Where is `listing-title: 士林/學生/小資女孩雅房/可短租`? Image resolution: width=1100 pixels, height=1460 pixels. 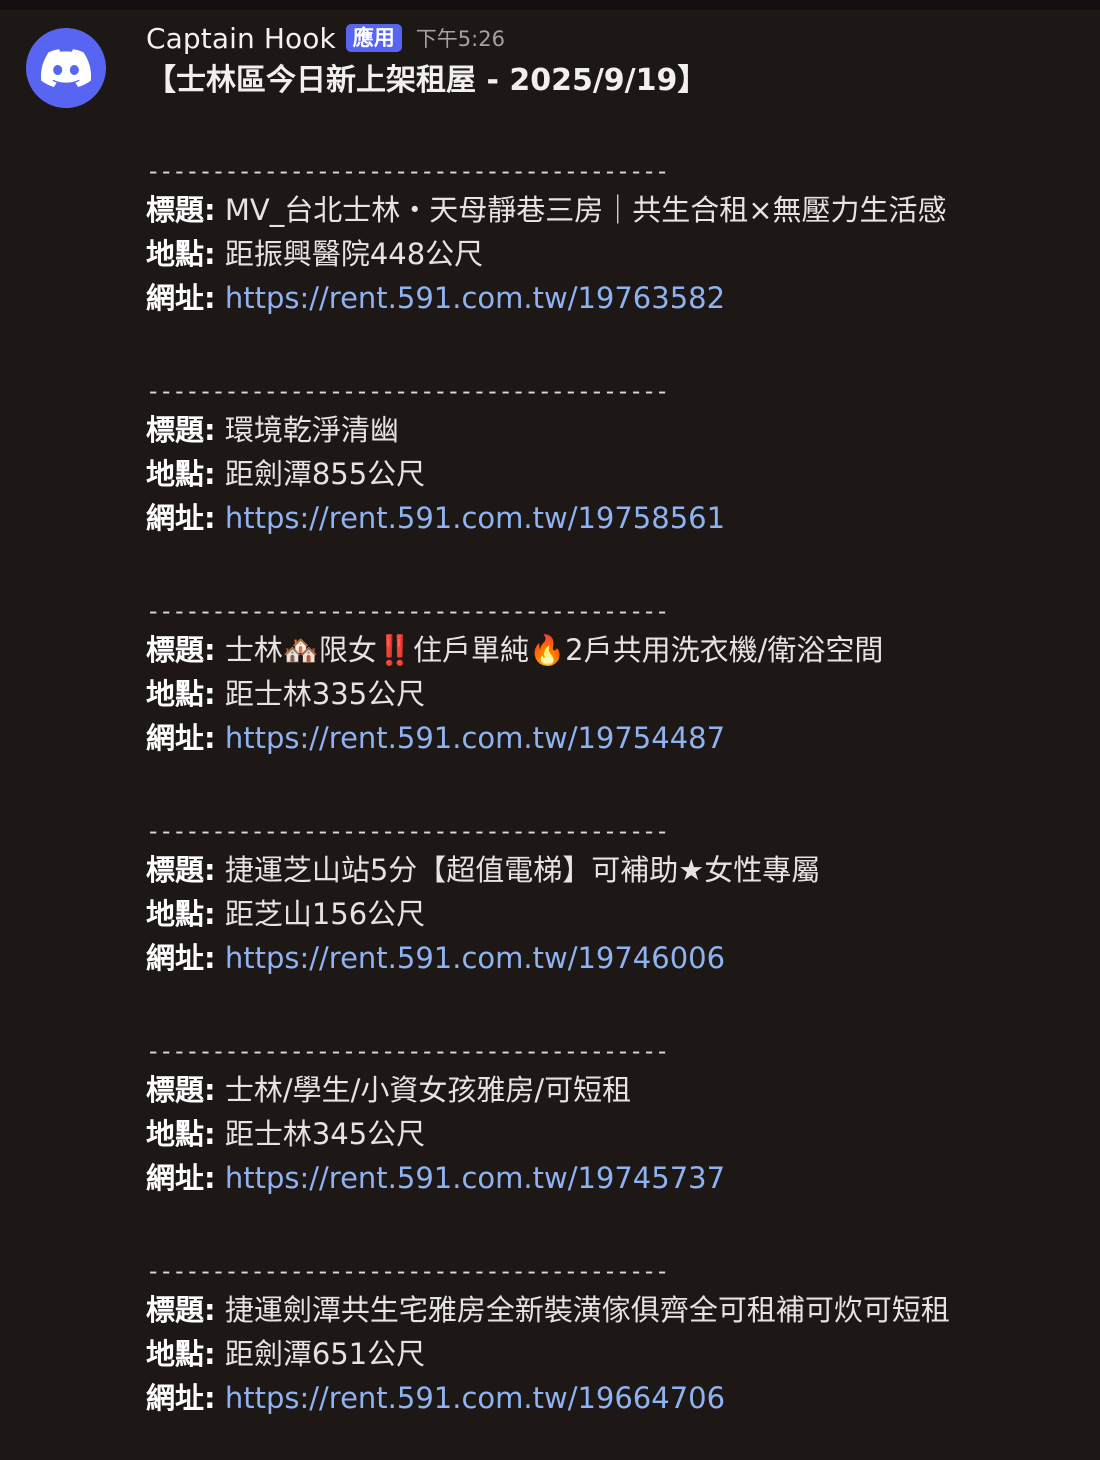 listing-title: 士林/學生/小資女孩雅房/可短租 is located at coordinates (428, 1090).